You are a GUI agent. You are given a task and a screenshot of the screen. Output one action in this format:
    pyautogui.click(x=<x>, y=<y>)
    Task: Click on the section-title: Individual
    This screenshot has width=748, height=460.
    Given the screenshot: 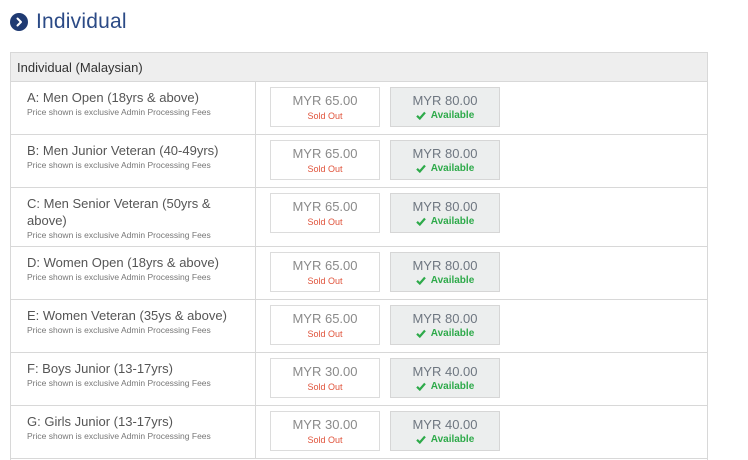 What is the action you would take?
    pyautogui.click(x=81, y=21)
    